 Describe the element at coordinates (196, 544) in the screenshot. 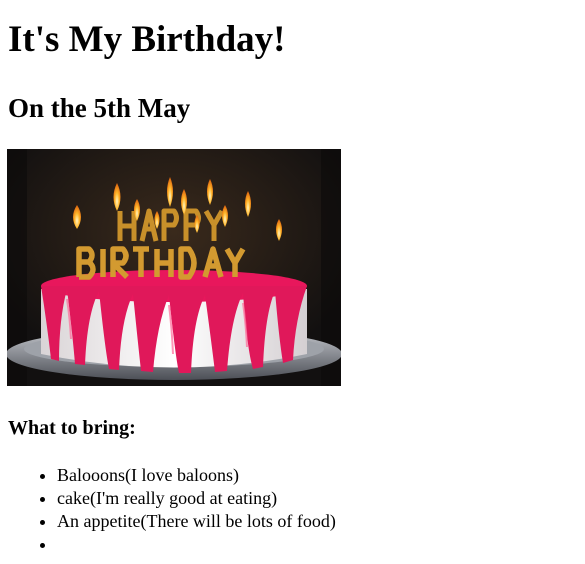

I see `list-item` at that location.